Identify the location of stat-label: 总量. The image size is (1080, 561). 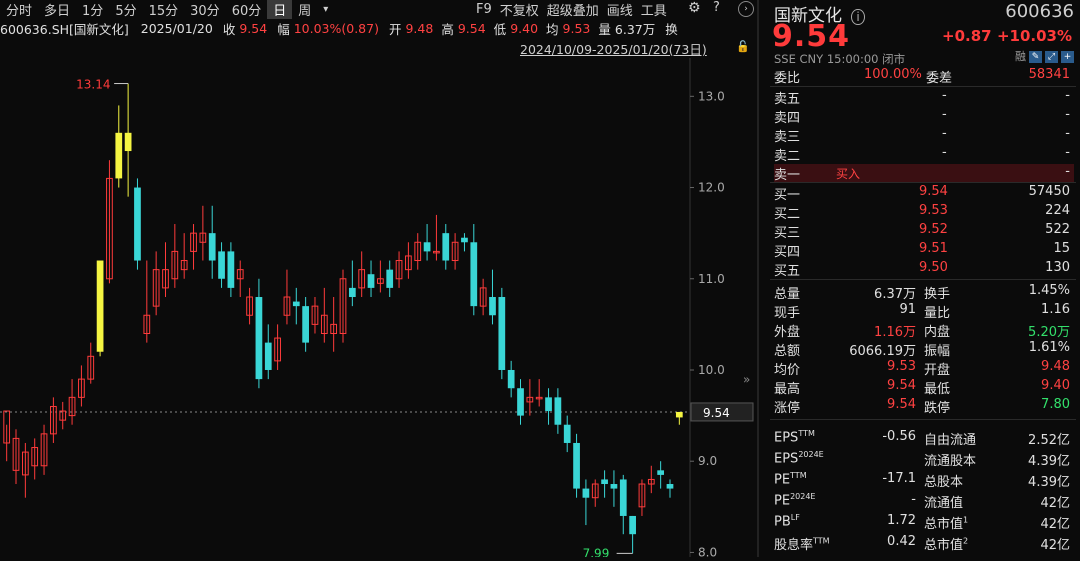
(787, 294).